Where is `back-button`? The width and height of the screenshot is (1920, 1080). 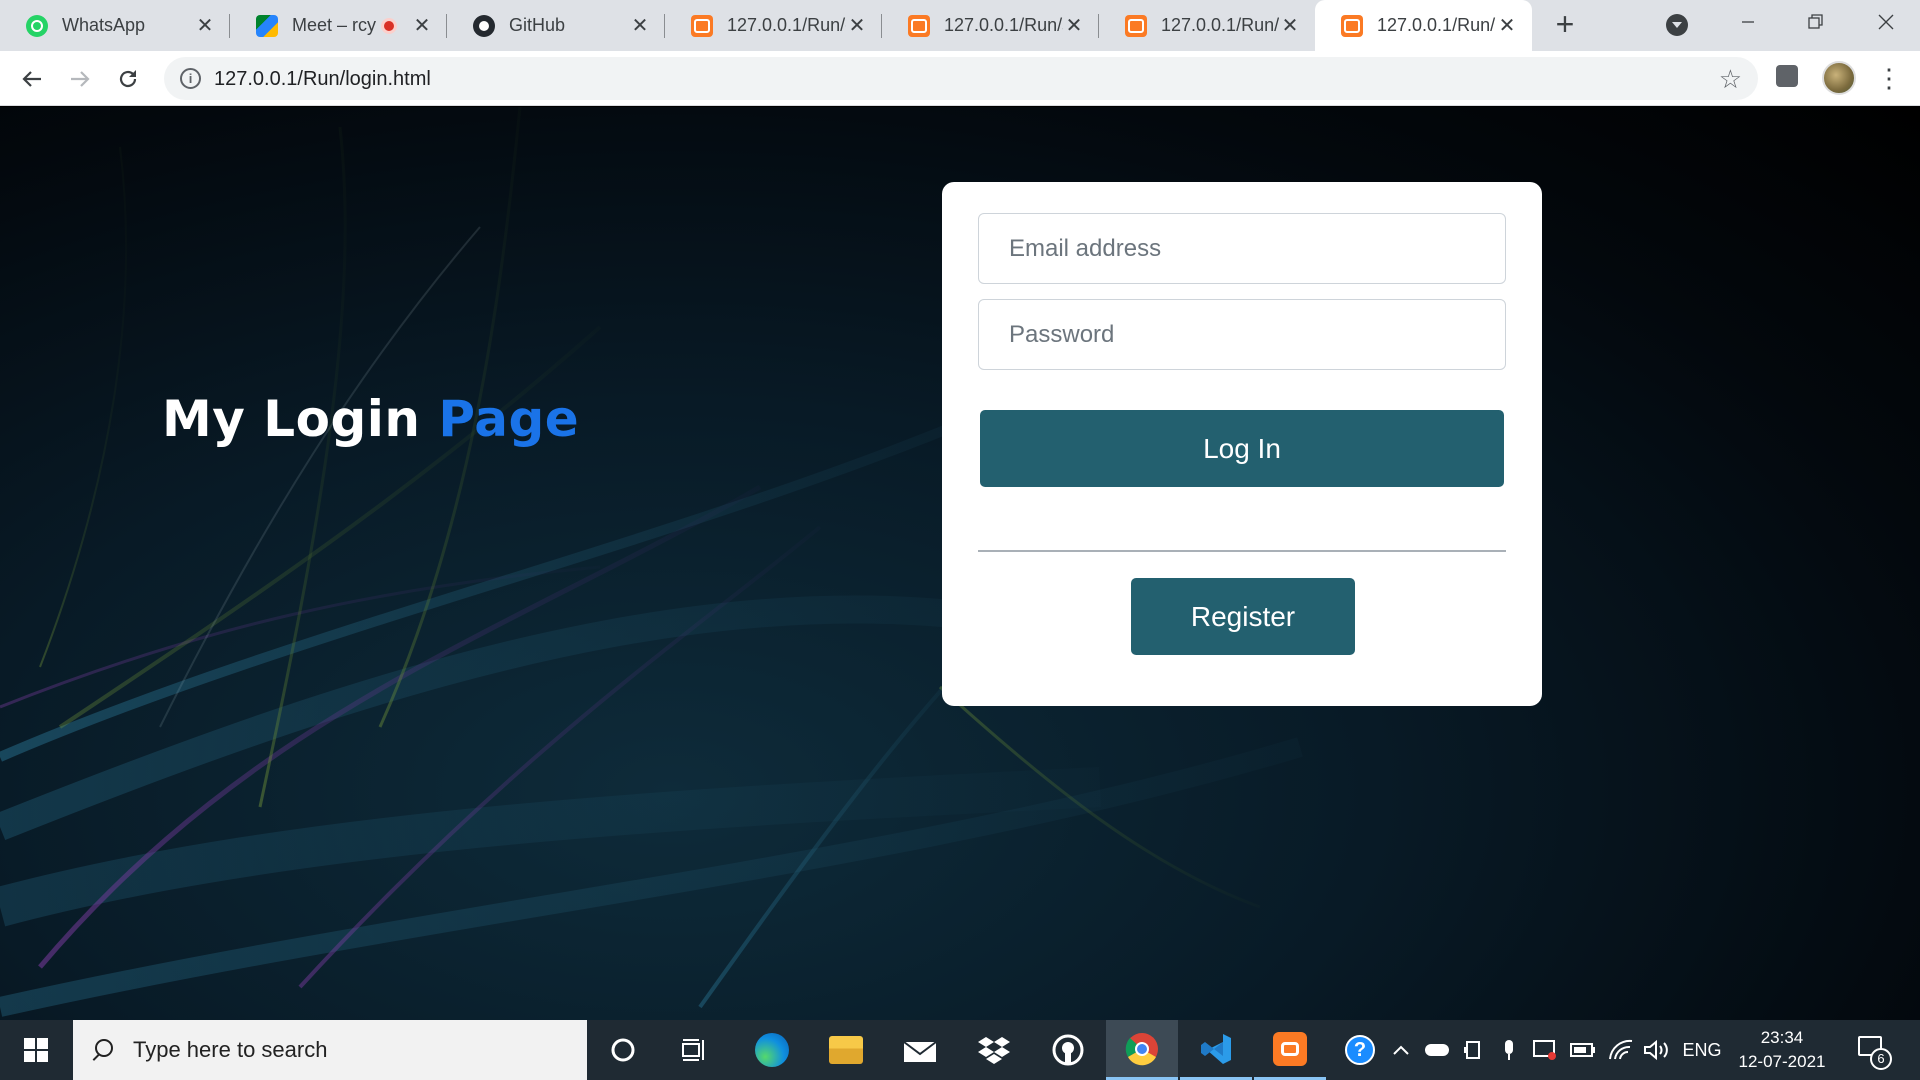 back-button is located at coordinates (32, 79).